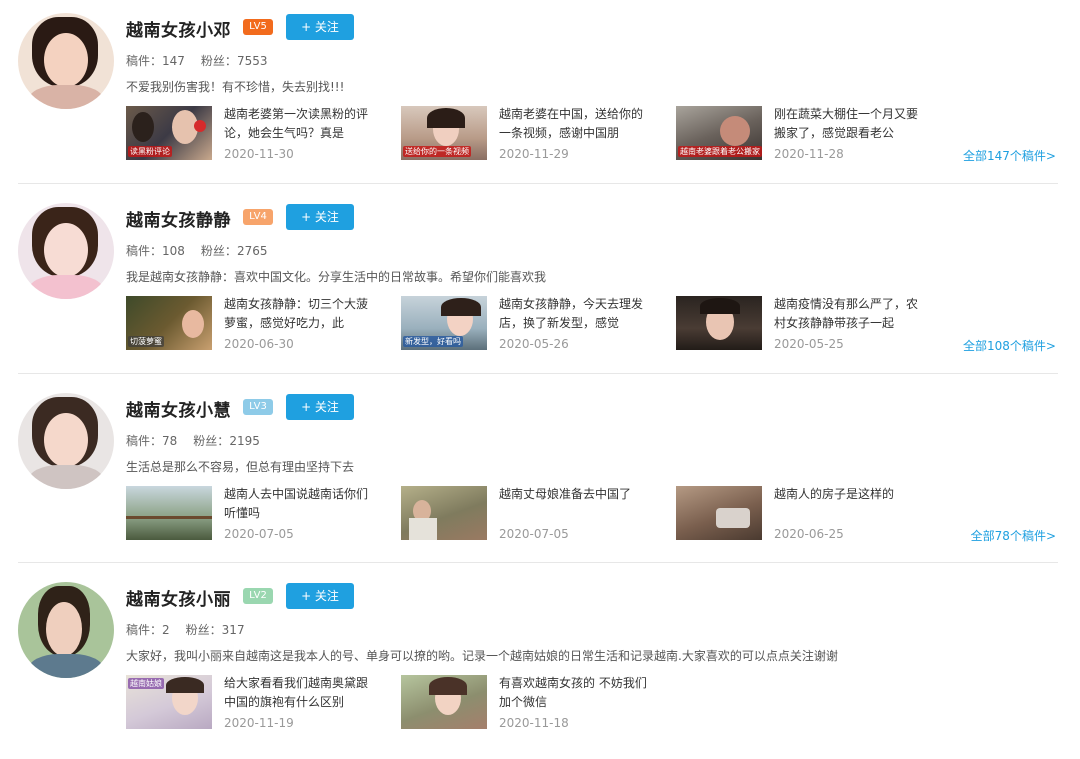  What do you see at coordinates (258, 27) in the screenshot?
I see `level-badge: LV5` at bounding box center [258, 27].